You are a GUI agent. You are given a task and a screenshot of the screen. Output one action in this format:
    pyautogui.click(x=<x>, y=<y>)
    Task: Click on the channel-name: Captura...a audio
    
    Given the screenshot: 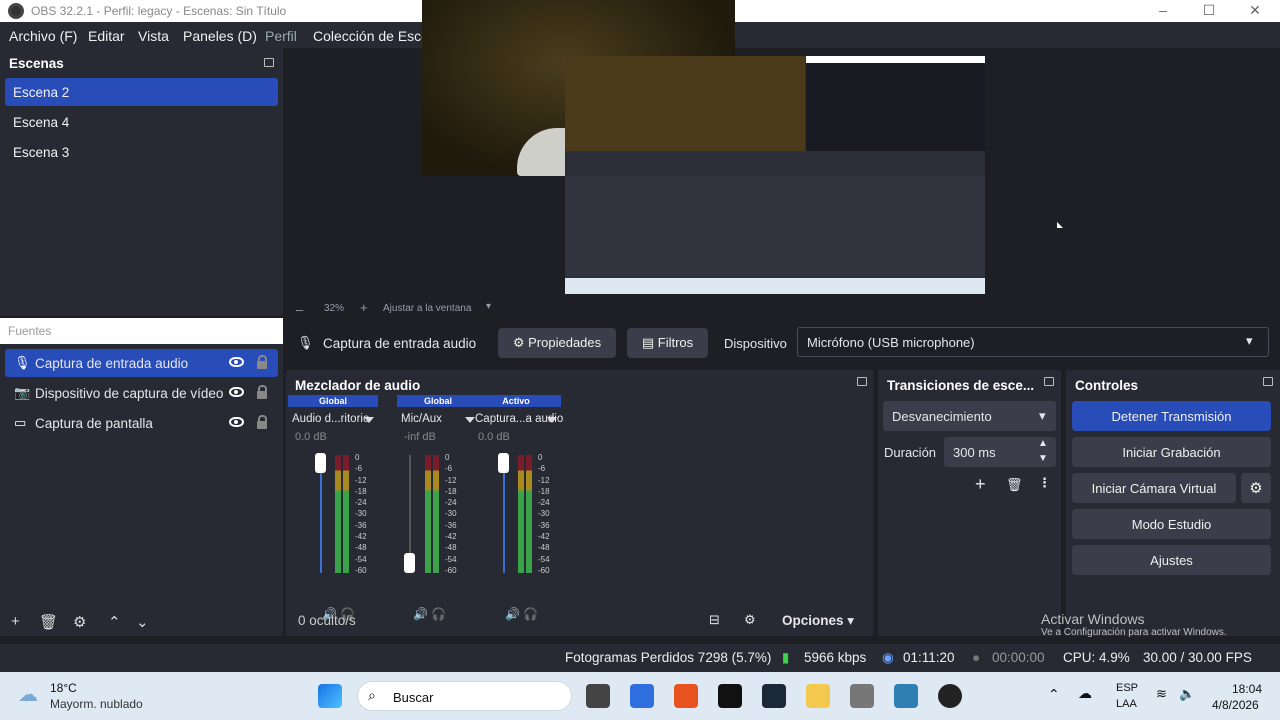 What is the action you would take?
    pyautogui.click(x=517, y=419)
    